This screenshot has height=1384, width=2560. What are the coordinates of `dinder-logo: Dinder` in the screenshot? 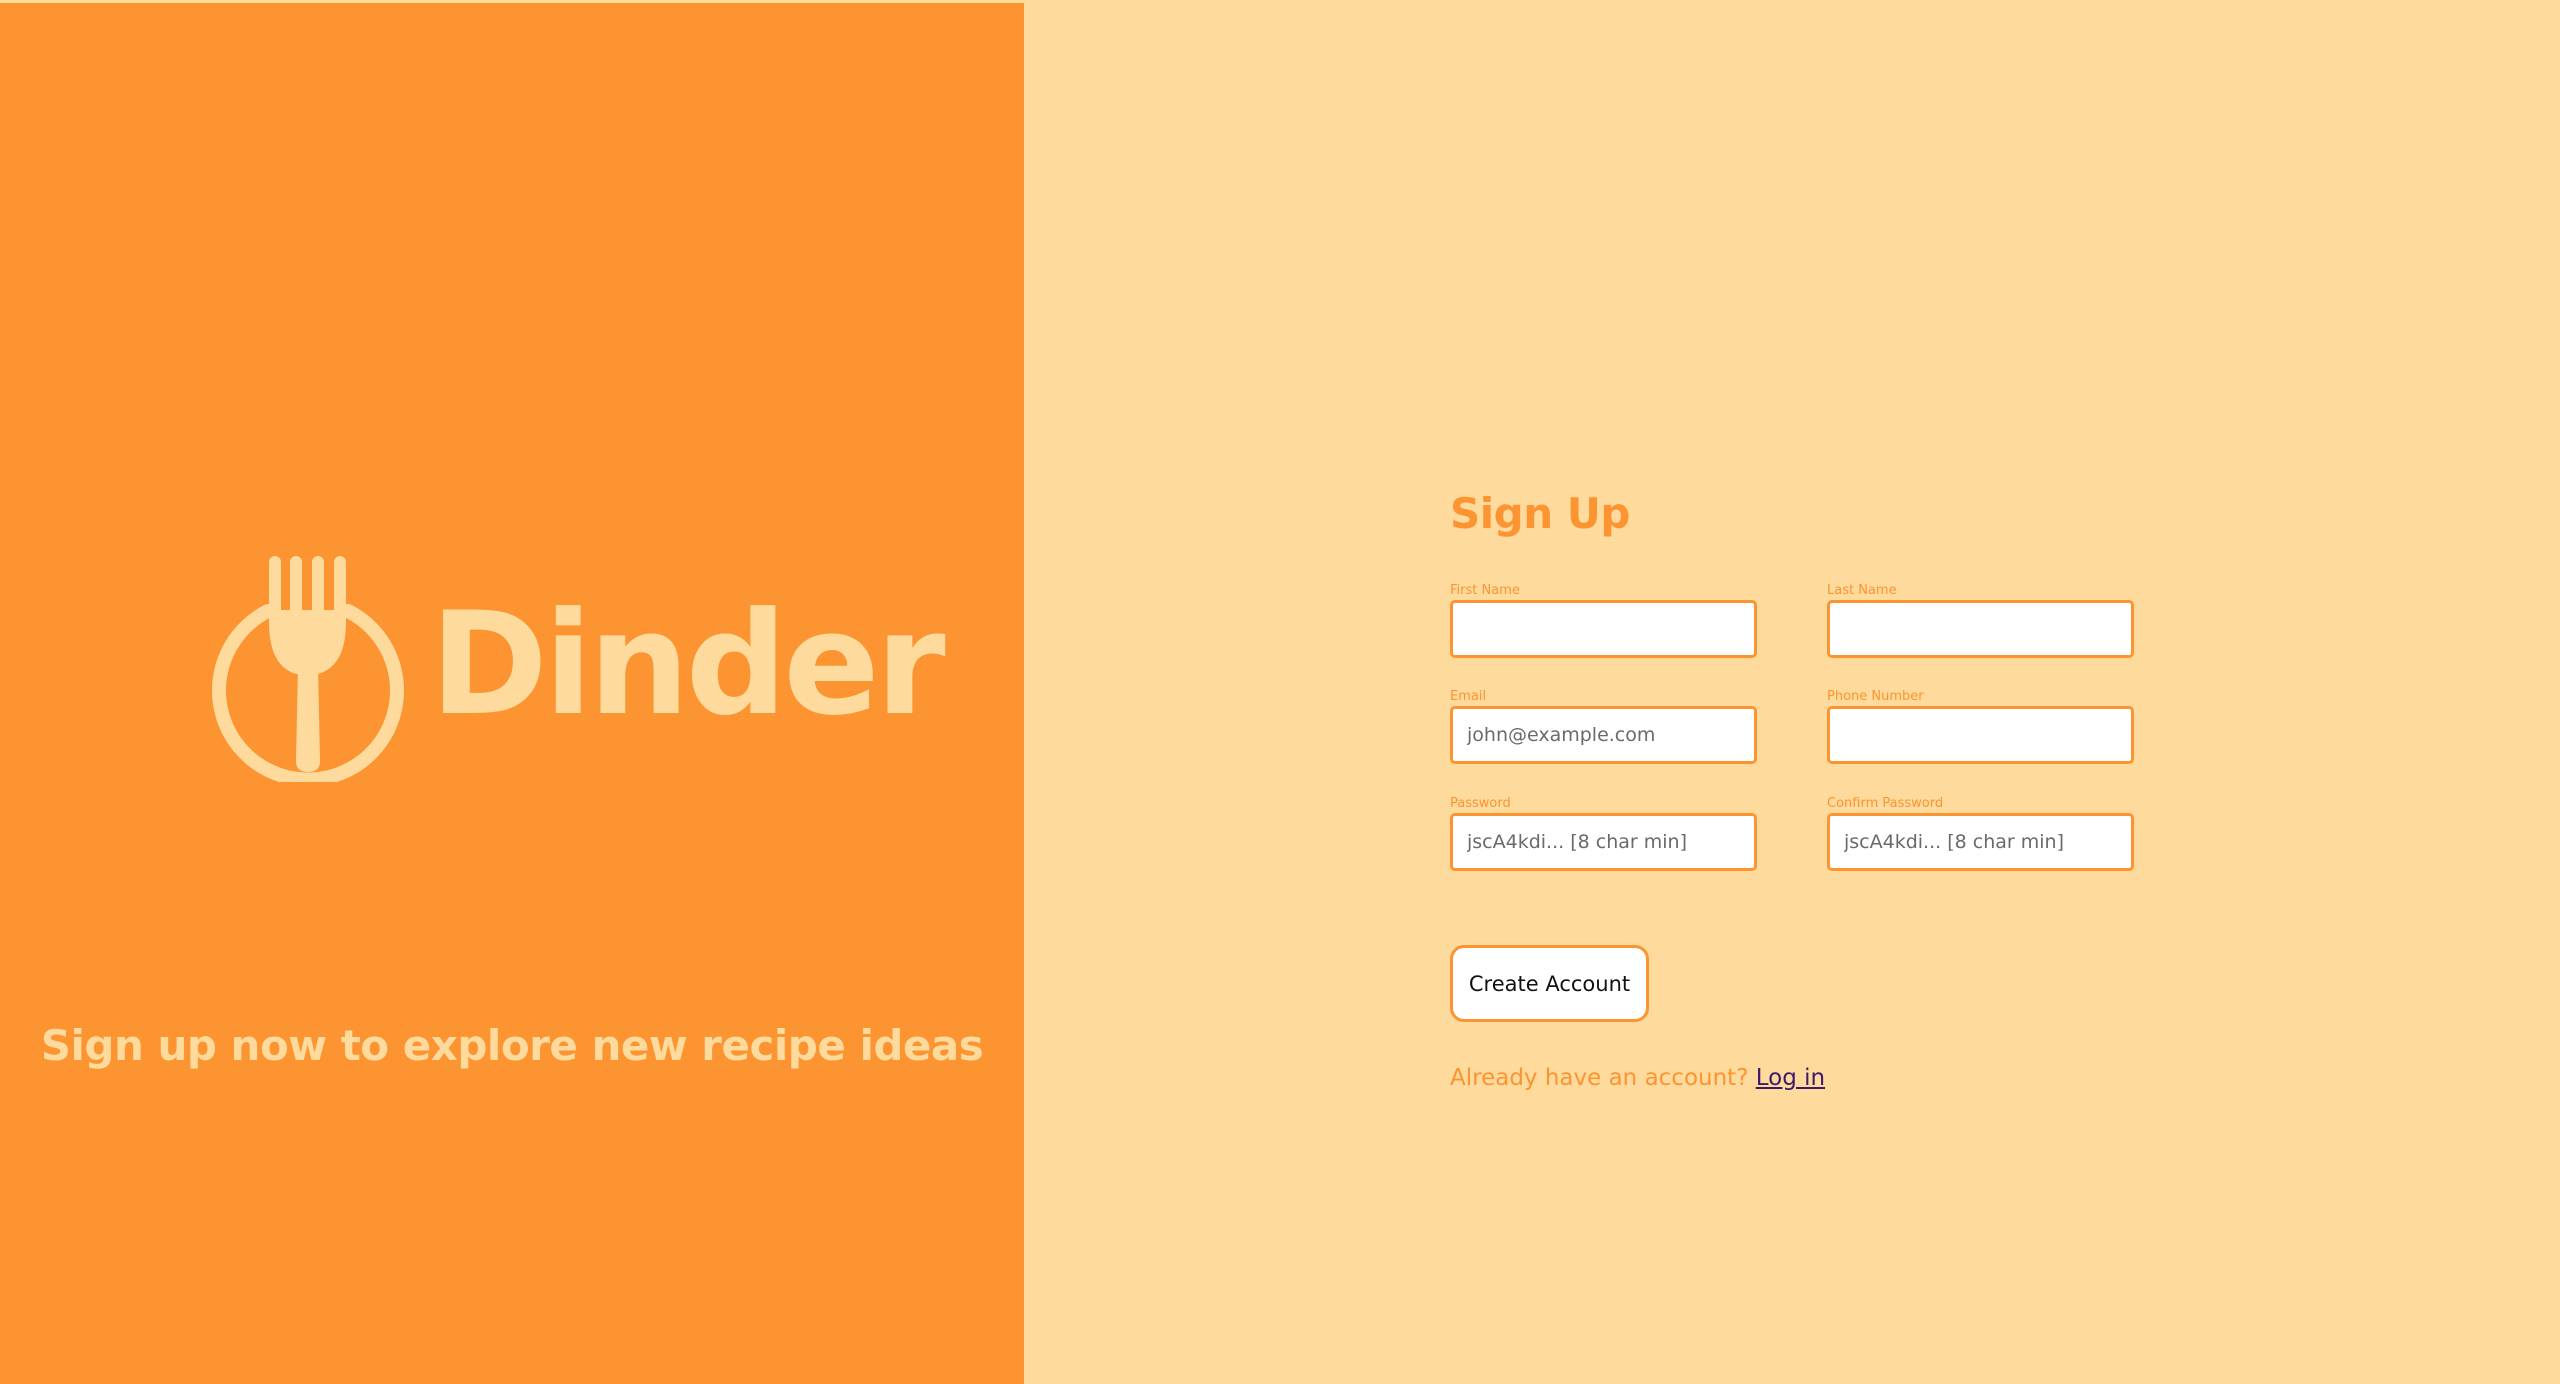 It's located at (576, 669).